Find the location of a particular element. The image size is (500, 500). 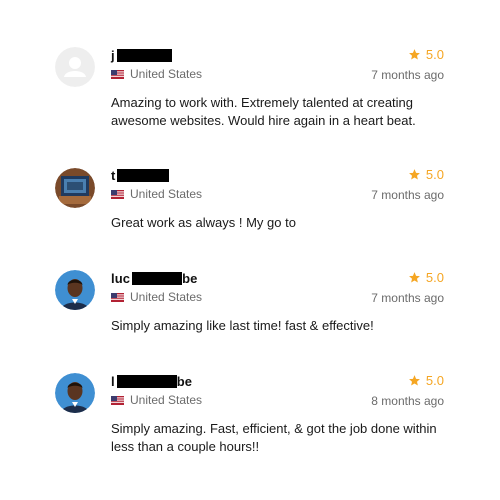

reviewer-name-text: t is located at coordinates (113, 175).